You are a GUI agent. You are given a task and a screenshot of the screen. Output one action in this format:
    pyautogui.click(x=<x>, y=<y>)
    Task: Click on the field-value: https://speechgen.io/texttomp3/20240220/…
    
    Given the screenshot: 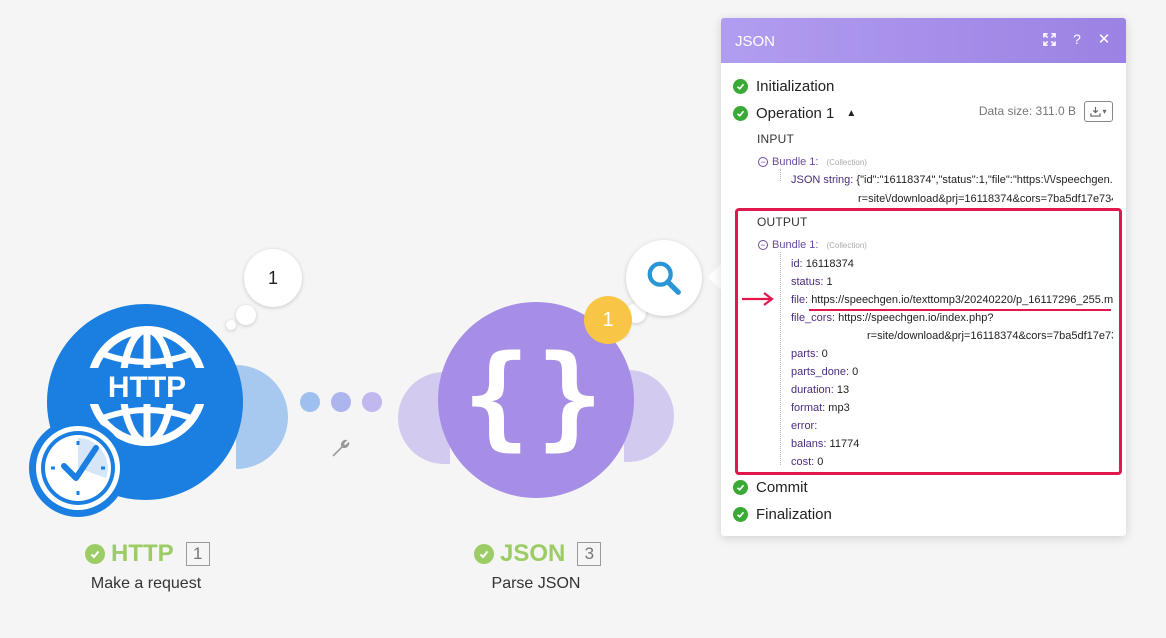 What is the action you would take?
    pyautogui.click(x=962, y=300)
    